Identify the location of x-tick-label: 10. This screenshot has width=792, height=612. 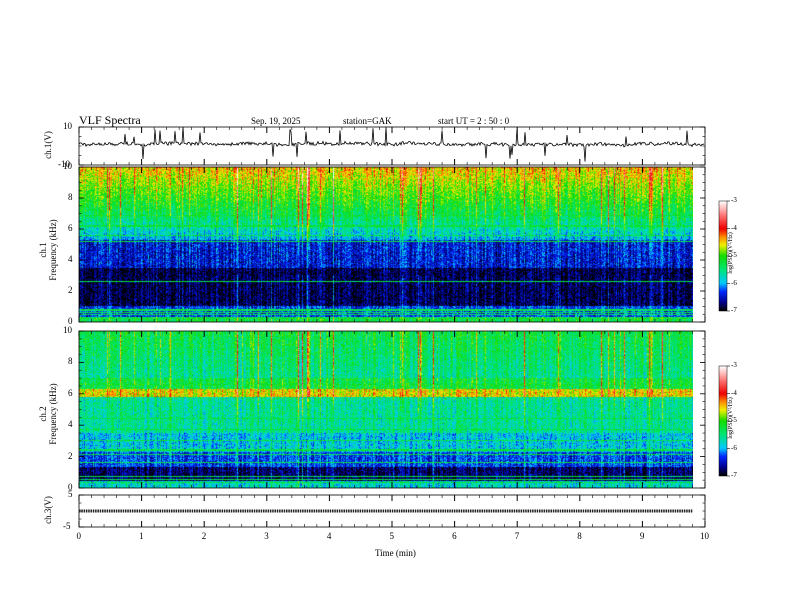
(704, 536).